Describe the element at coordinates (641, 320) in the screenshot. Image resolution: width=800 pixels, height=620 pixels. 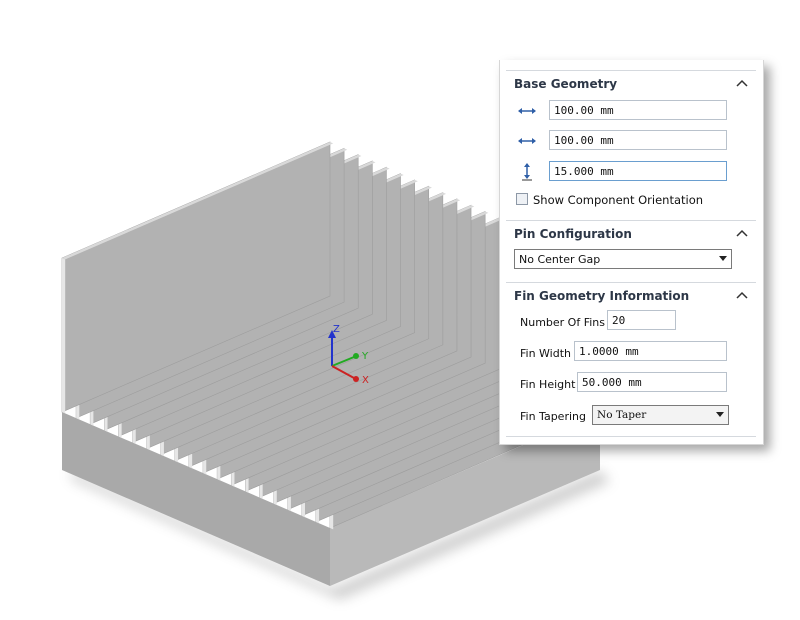
I see `number-of-fins-field: 20` at that location.